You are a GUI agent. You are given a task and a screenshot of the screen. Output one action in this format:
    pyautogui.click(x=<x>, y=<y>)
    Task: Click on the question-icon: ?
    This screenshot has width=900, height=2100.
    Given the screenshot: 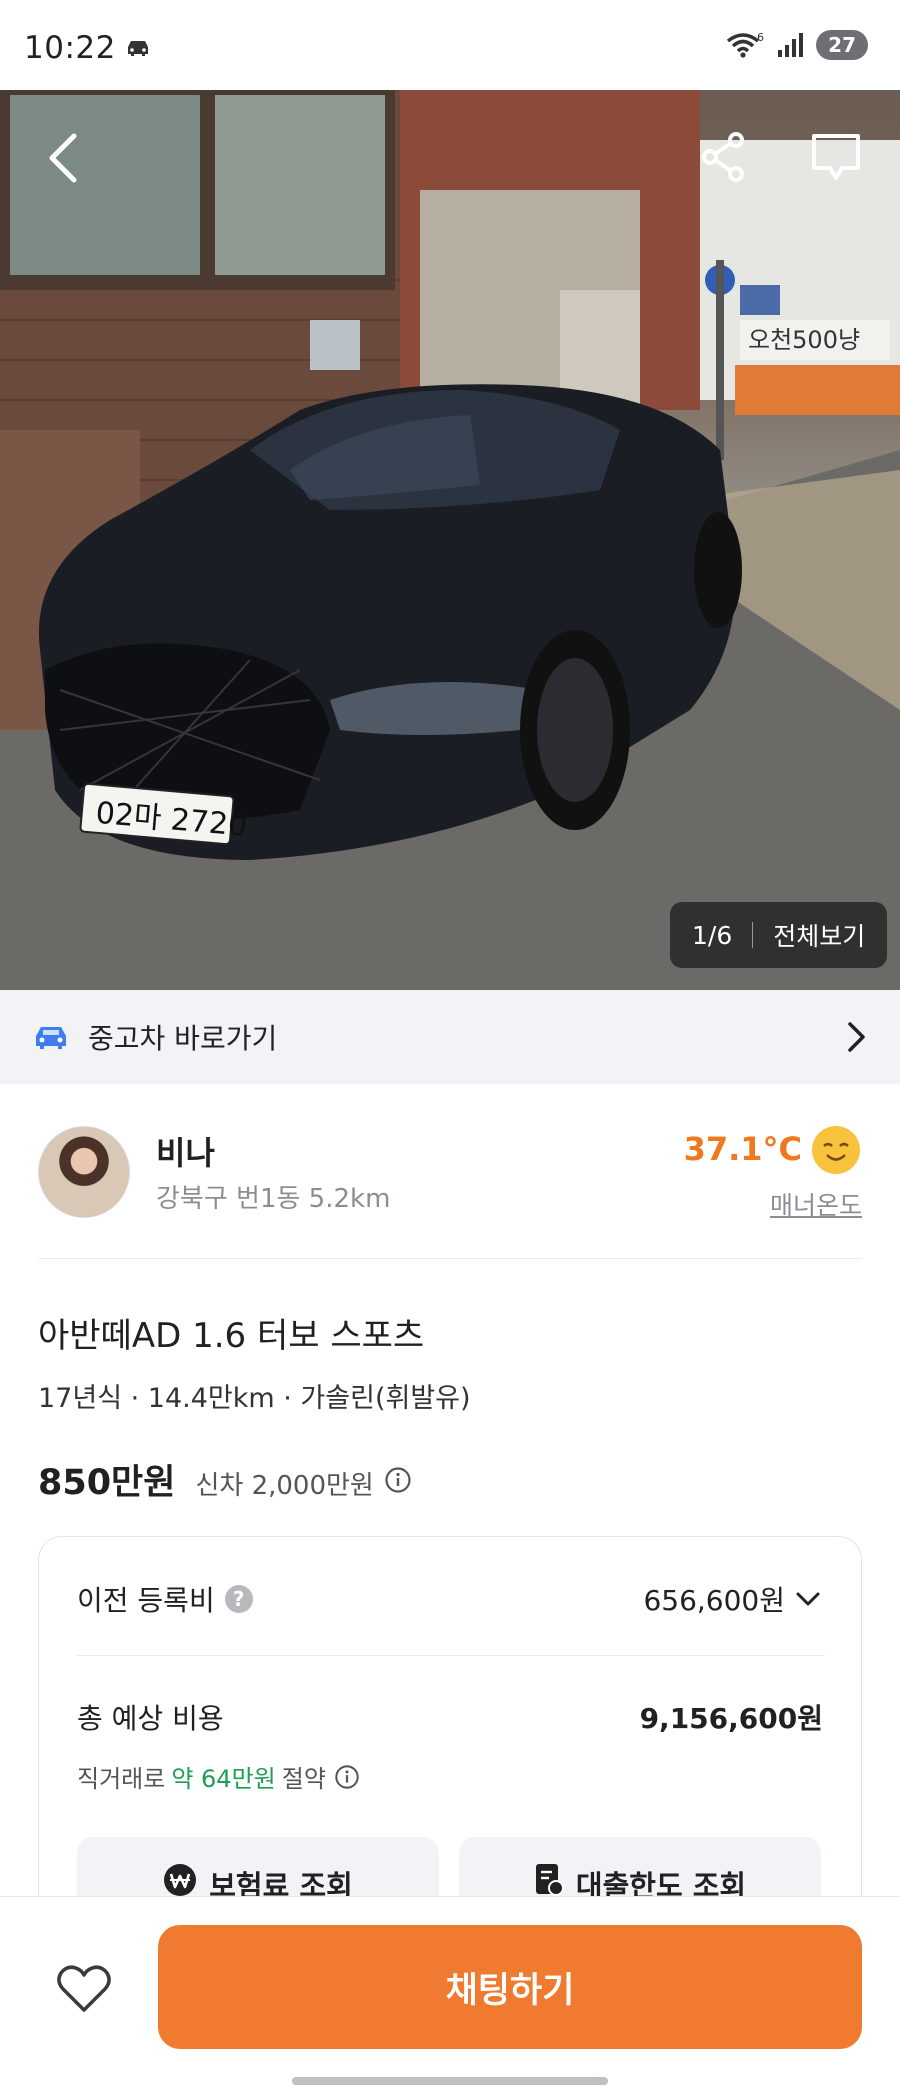 What is the action you would take?
    pyautogui.click(x=238, y=1599)
    